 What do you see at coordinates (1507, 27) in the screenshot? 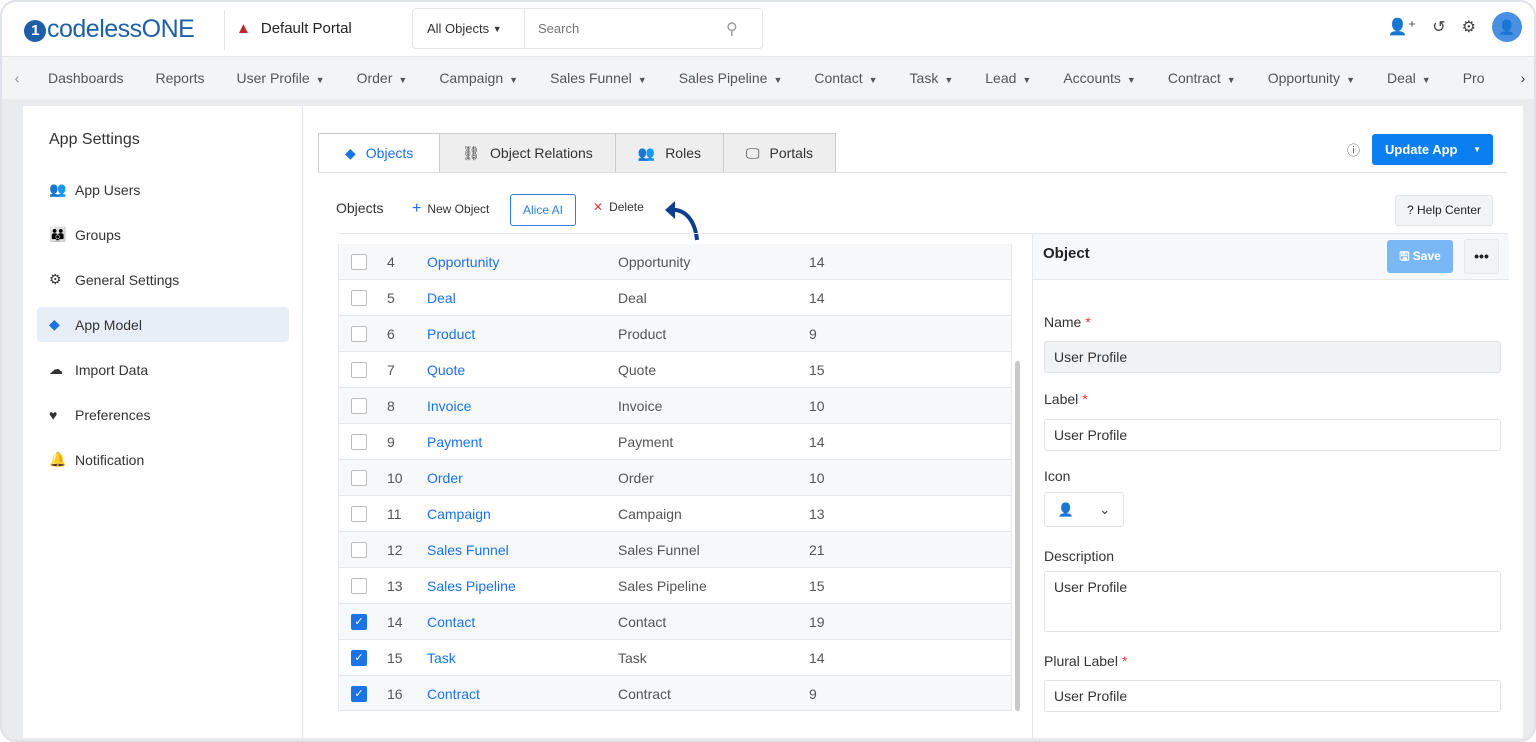
I see `avatar: 👤` at bounding box center [1507, 27].